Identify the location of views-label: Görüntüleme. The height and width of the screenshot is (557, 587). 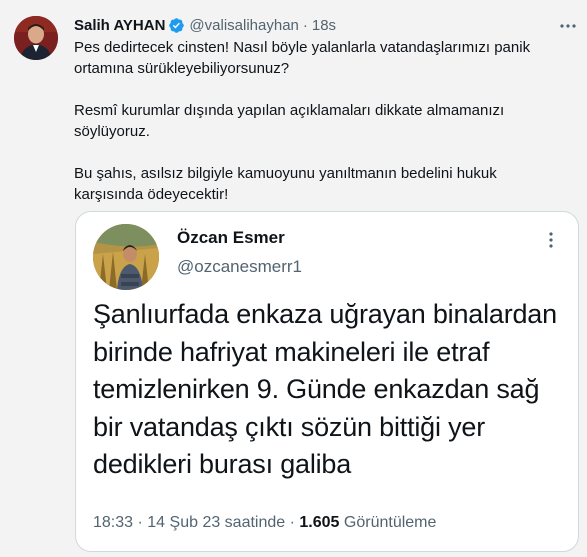
(390, 522).